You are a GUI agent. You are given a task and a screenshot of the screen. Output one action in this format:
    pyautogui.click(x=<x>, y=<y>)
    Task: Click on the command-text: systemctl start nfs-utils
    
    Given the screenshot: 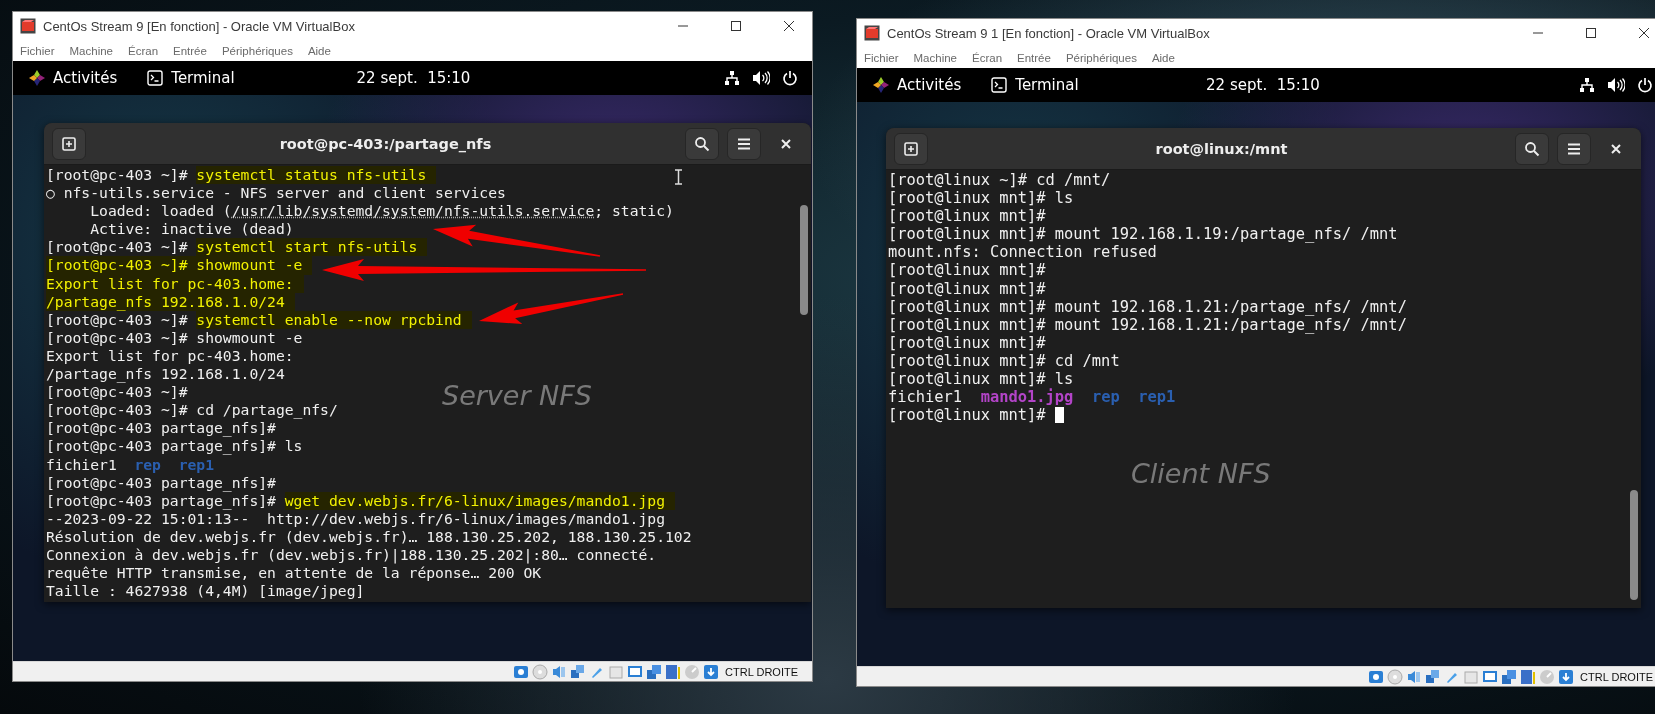 What is the action you would take?
    pyautogui.click(x=312, y=247)
    